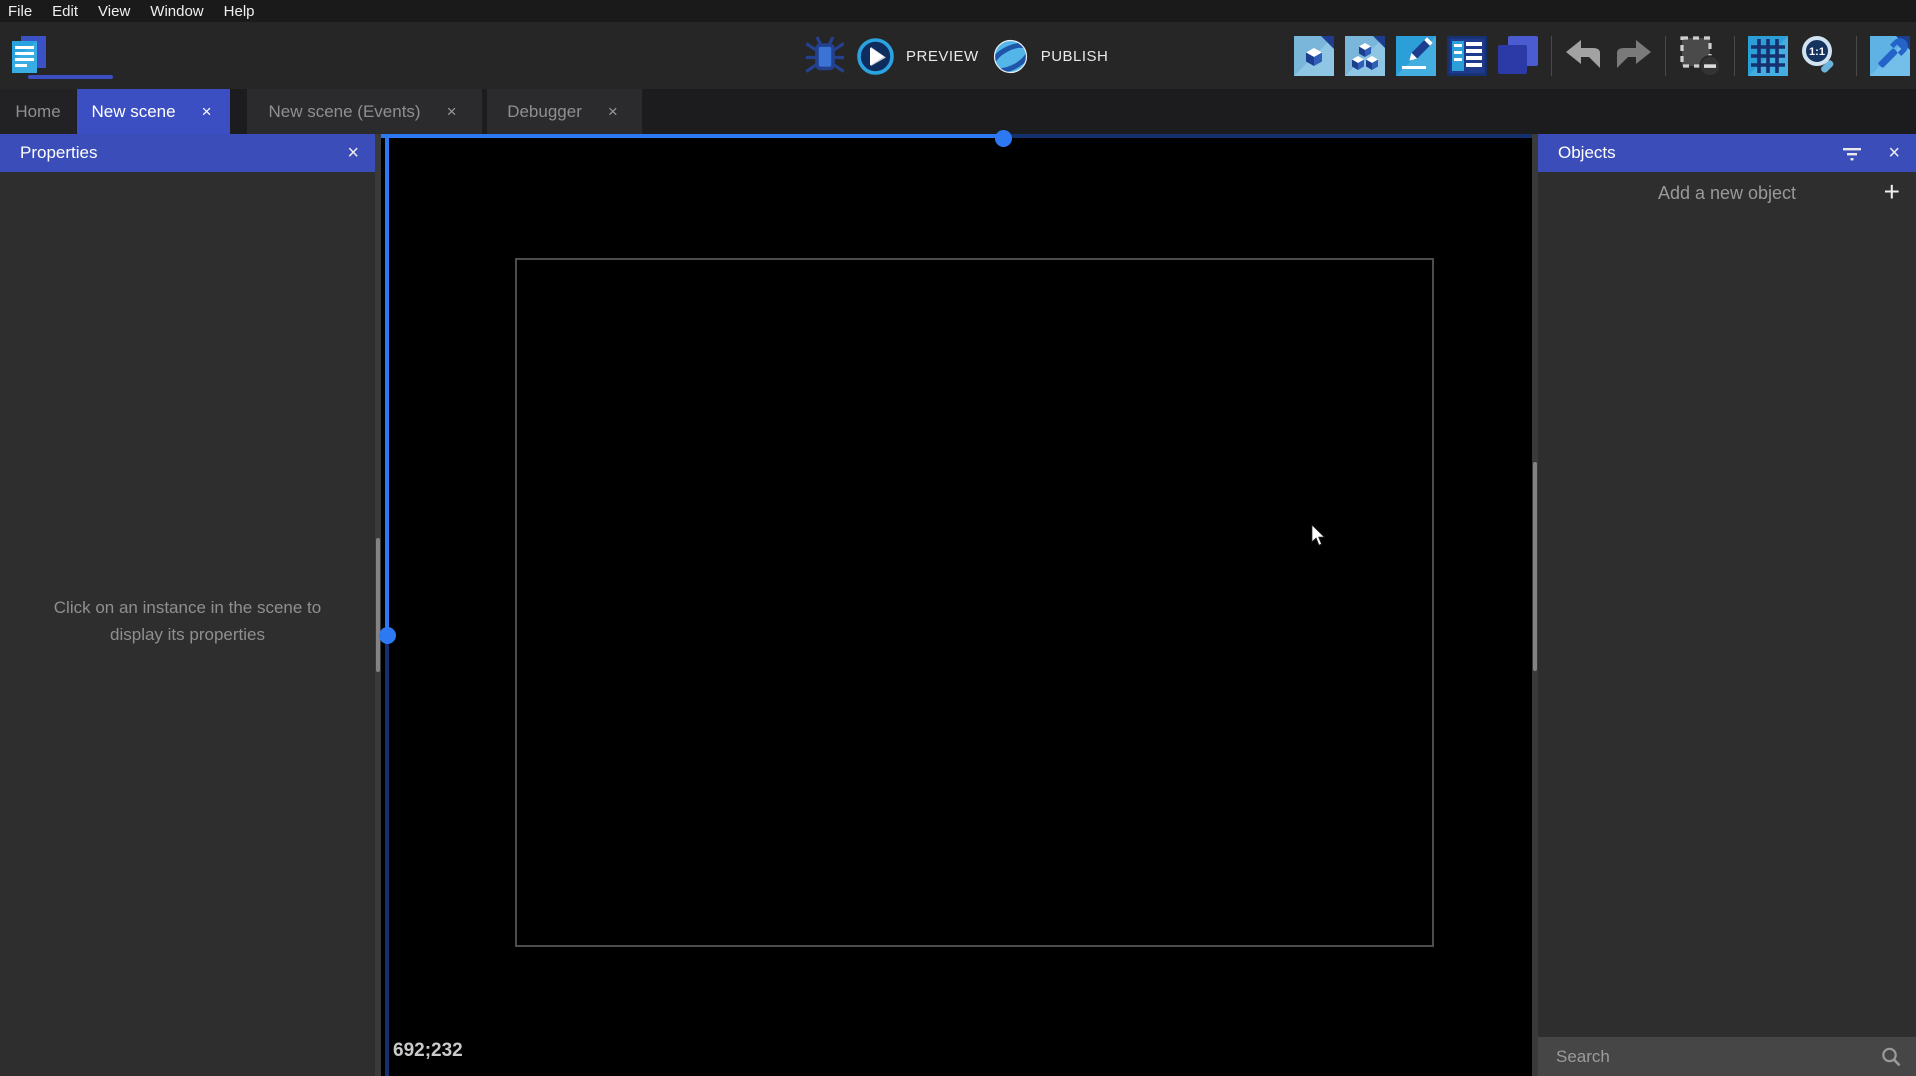  I want to click on toolbar-center-group: PREVIEW PUBLISH, so click(957, 56).